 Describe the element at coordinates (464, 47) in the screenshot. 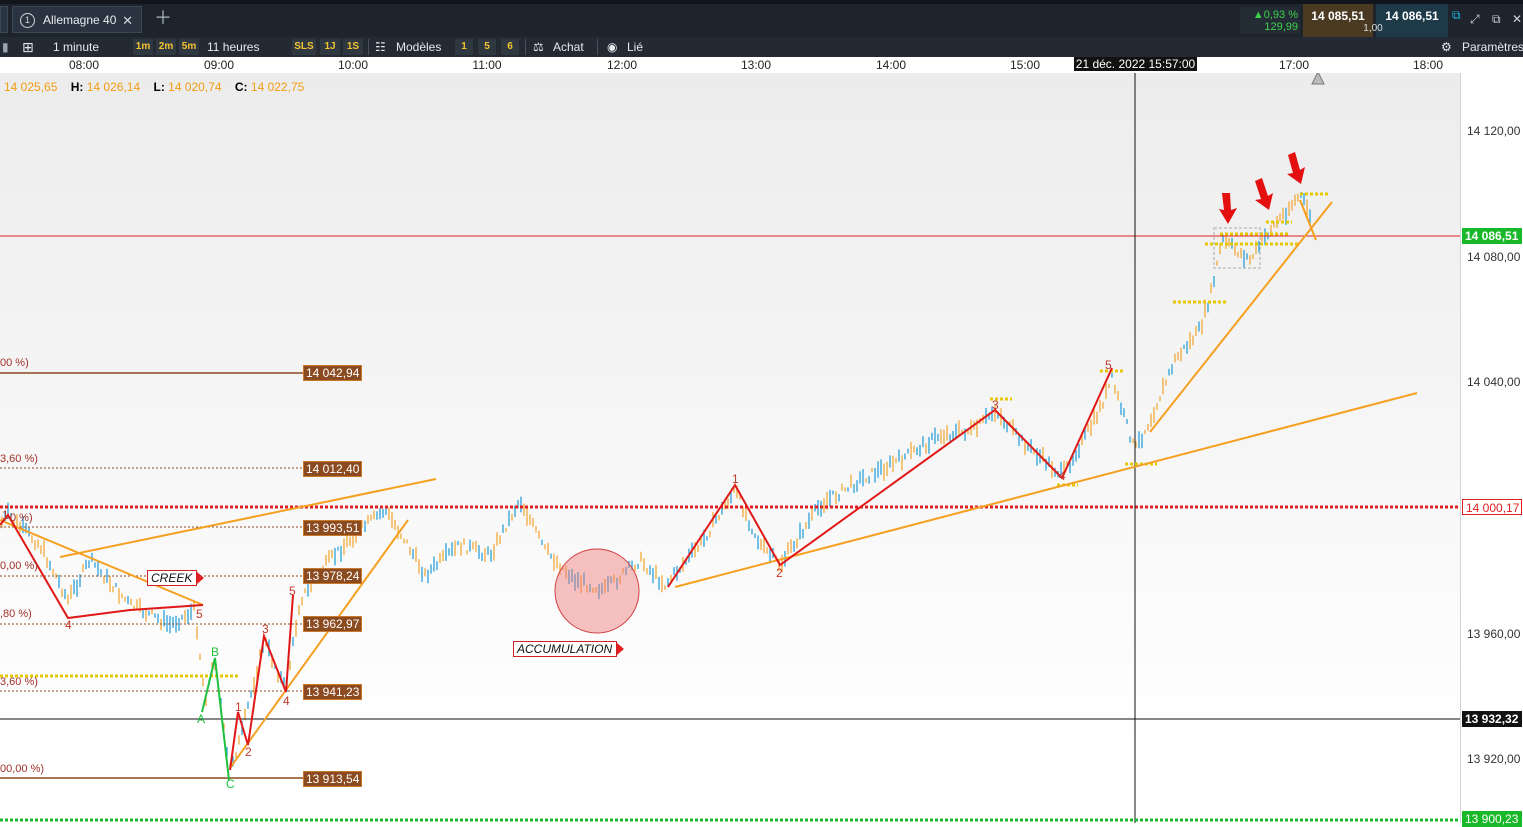

I see `layout-1-button: 1` at that location.